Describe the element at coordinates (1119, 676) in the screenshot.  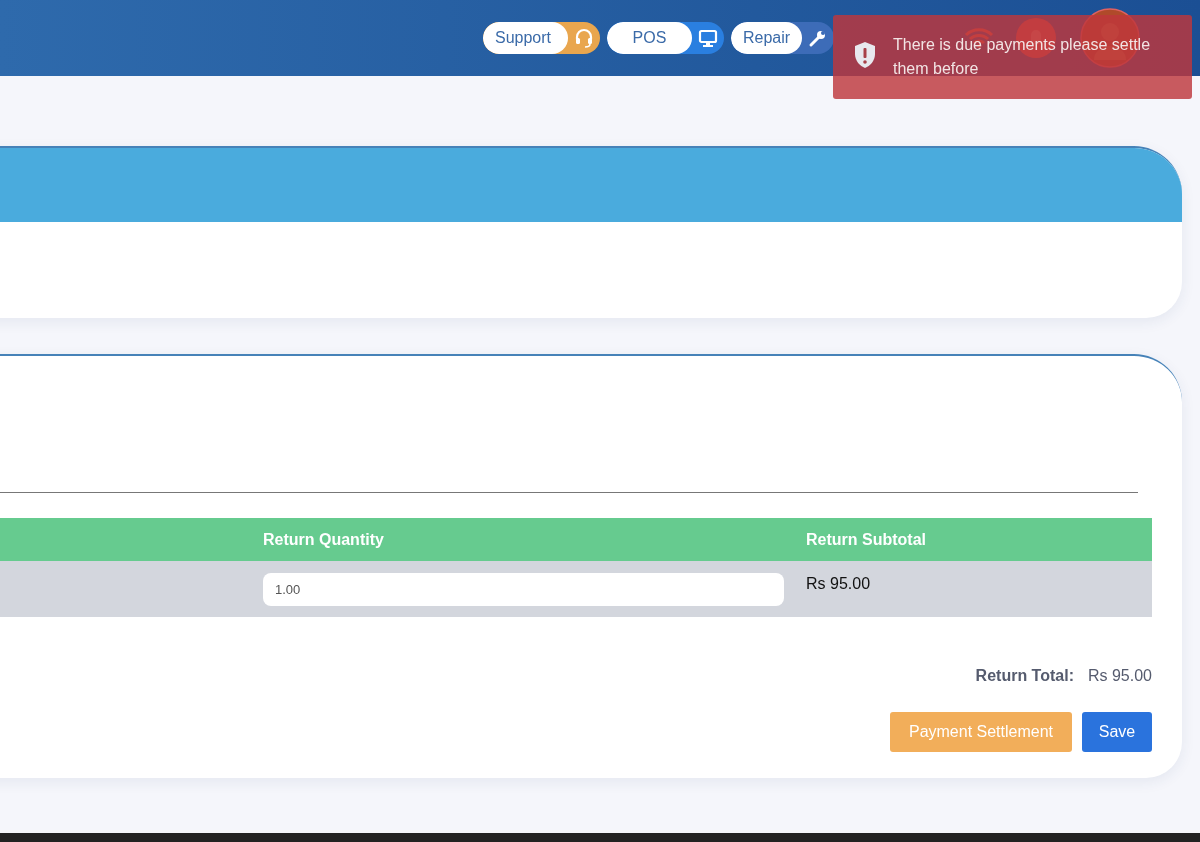
I see `total-value: Rs 95.00` at that location.